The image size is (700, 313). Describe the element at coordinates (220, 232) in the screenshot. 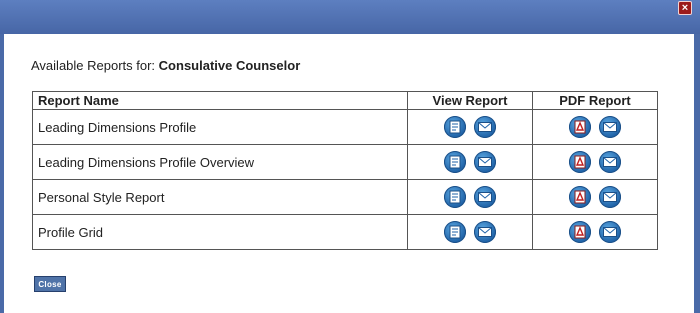

I see `report-name: Profile Grid` at that location.